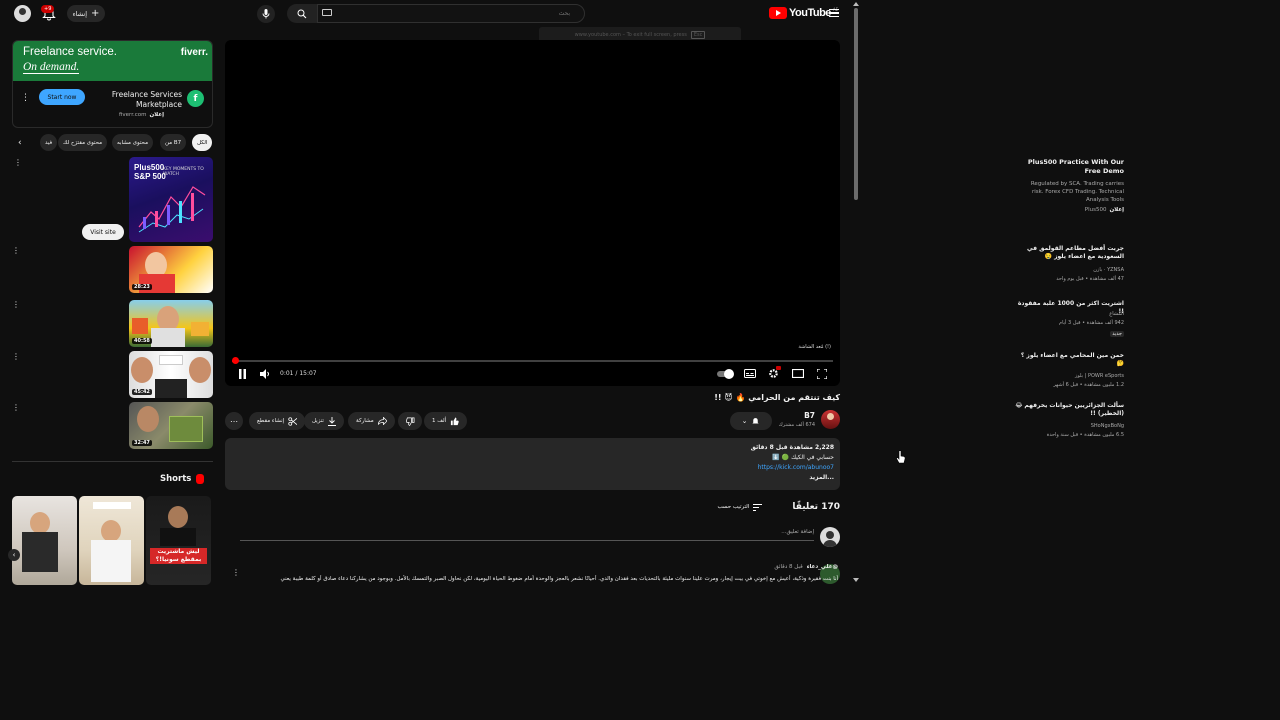 The height and width of the screenshot is (720, 1280). Describe the element at coordinates (20, 143) in the screenshot. I see `chevron-left-icon: ‹` at that location.